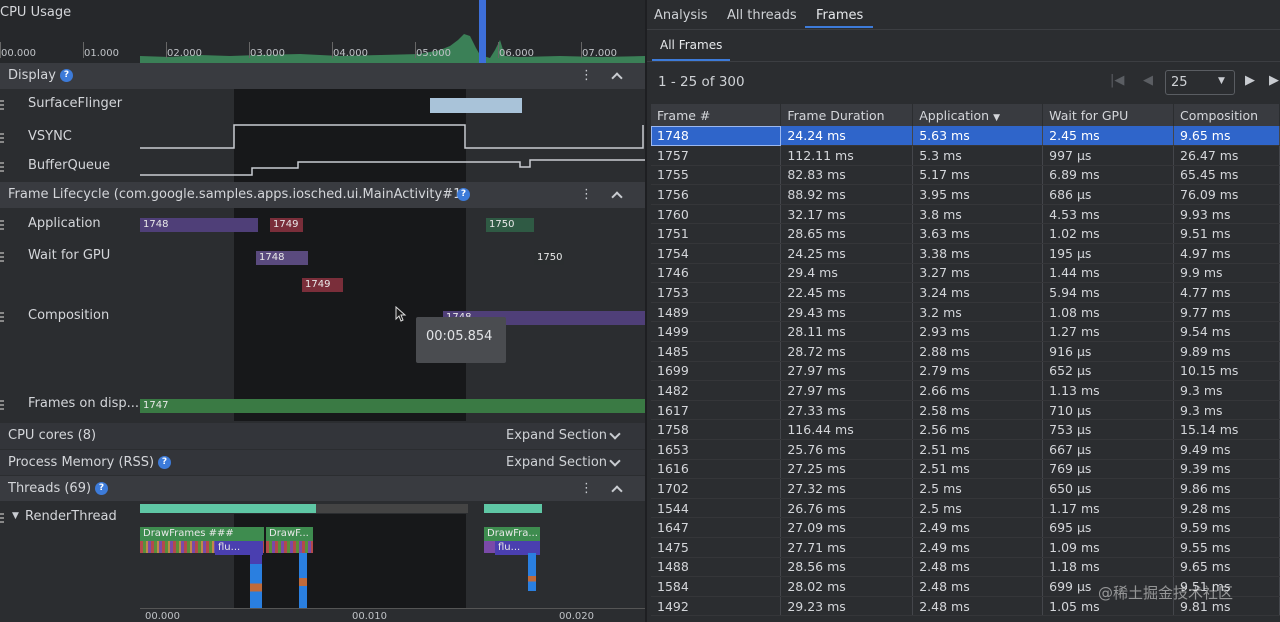  Describe the element at coordinates (978, 115) in the screenshot. I see `column-header-application: Application ▼` at that location.